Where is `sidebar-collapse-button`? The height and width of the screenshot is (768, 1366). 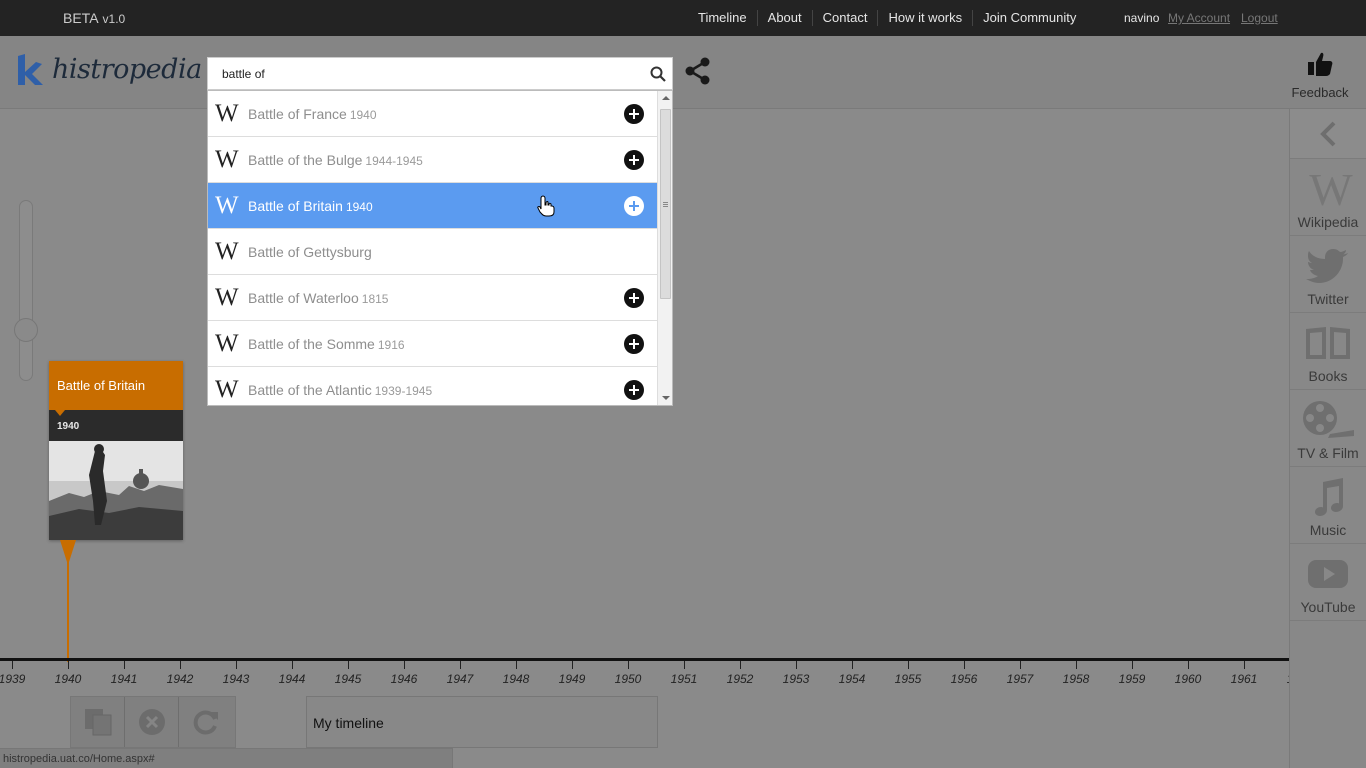 sidebar-collapse-button is located at coordinates (1328, 134).